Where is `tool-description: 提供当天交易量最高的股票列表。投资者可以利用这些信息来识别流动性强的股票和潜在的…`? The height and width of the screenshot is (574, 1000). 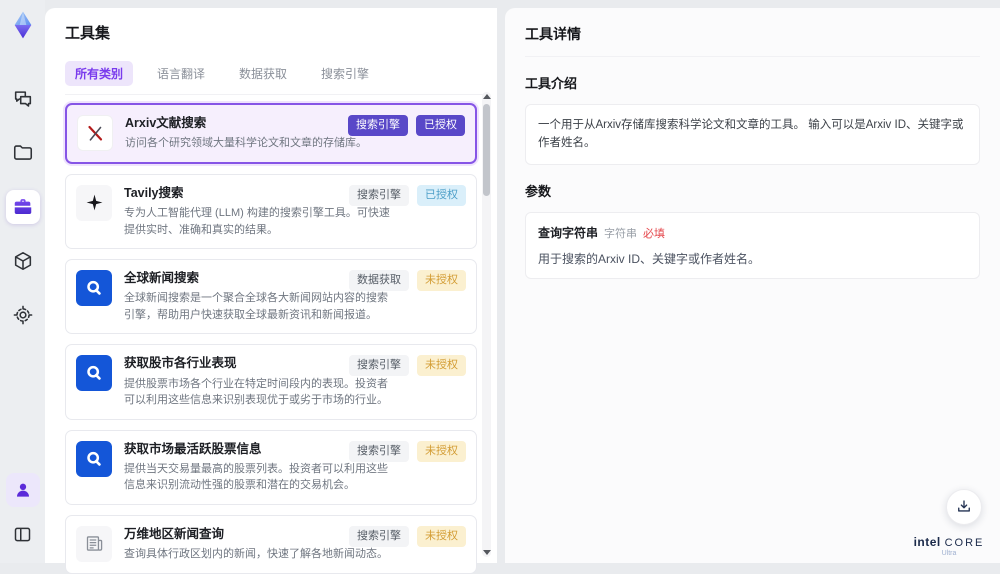
tool-description: 提供当天交易量最高的股票列表。投资者可以利用这些信息来识别流动性强的股票和潜在的… is located at coordinates (256, 477).